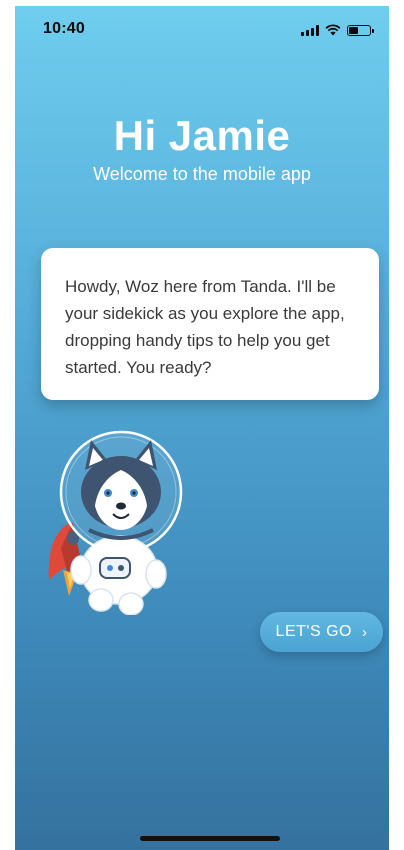 This screenshot has height=850, width=404. Describe the element at coordinates (333, 30) in the screenshot. I see `wifi-icon` at that location.